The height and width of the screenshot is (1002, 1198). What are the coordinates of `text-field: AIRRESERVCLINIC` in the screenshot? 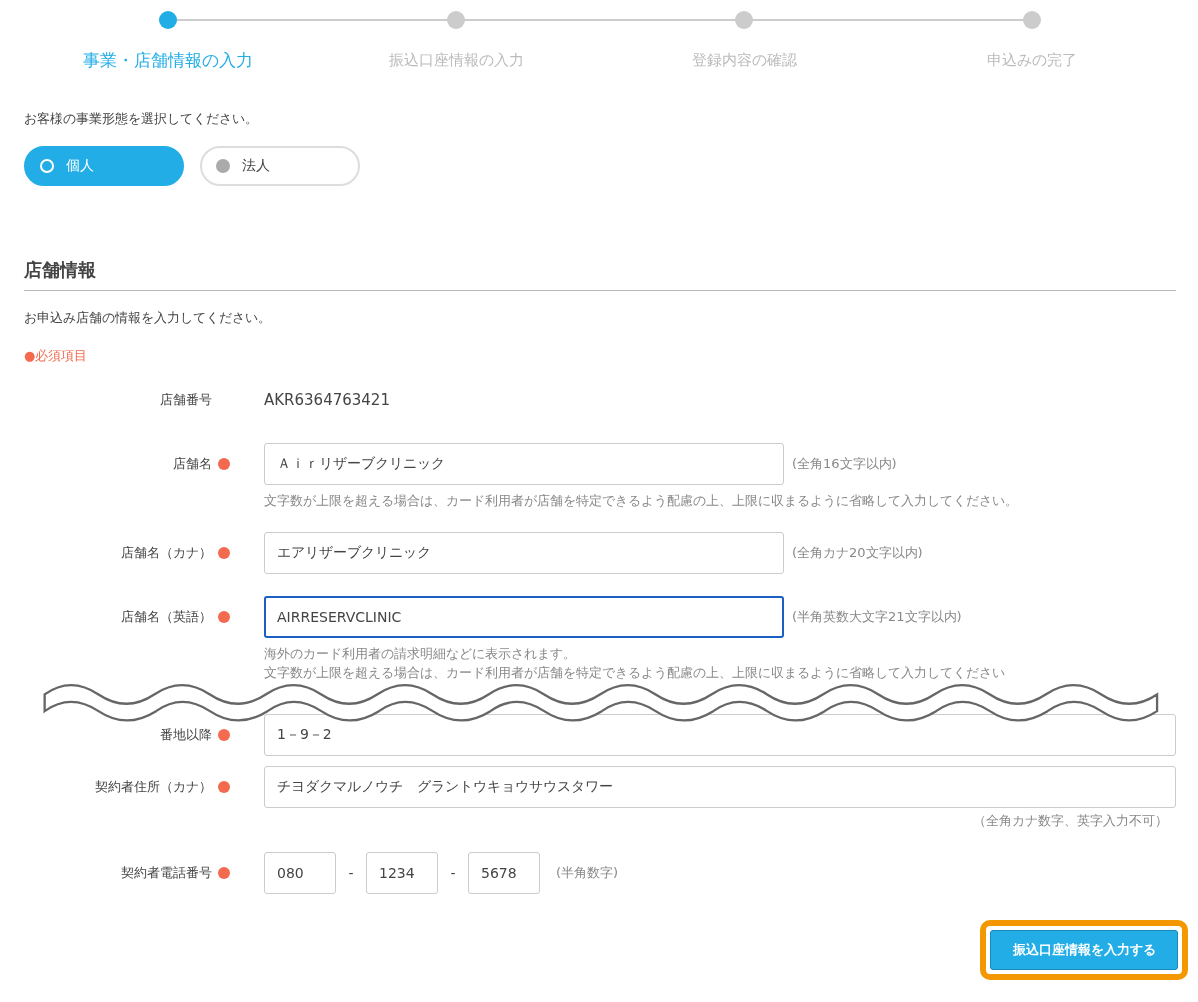 It's located at (524, 617).